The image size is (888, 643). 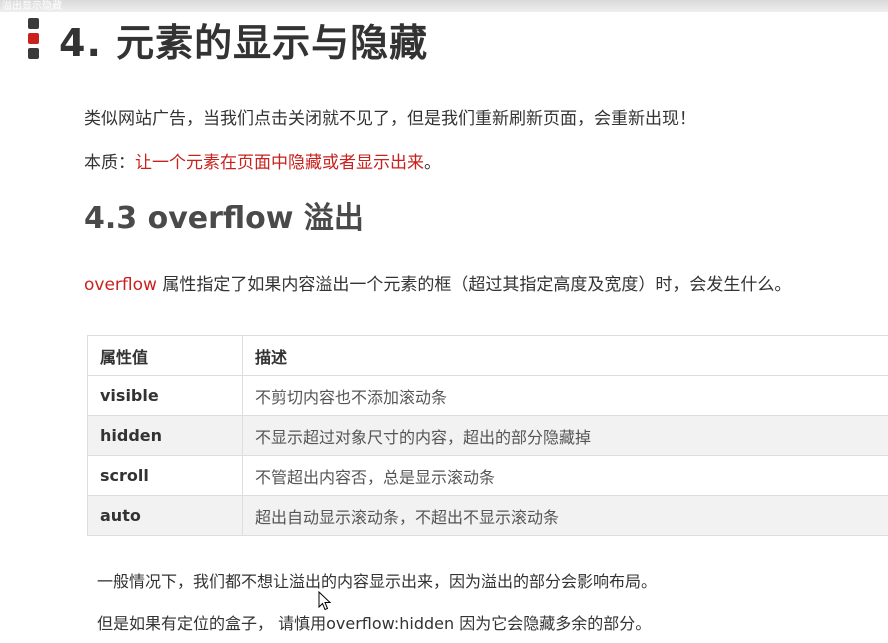 I want to click on table-row: hidden 不显示超过对象尺寸的内容，超出的部分隐藏掉, so click(x=487, y=435).